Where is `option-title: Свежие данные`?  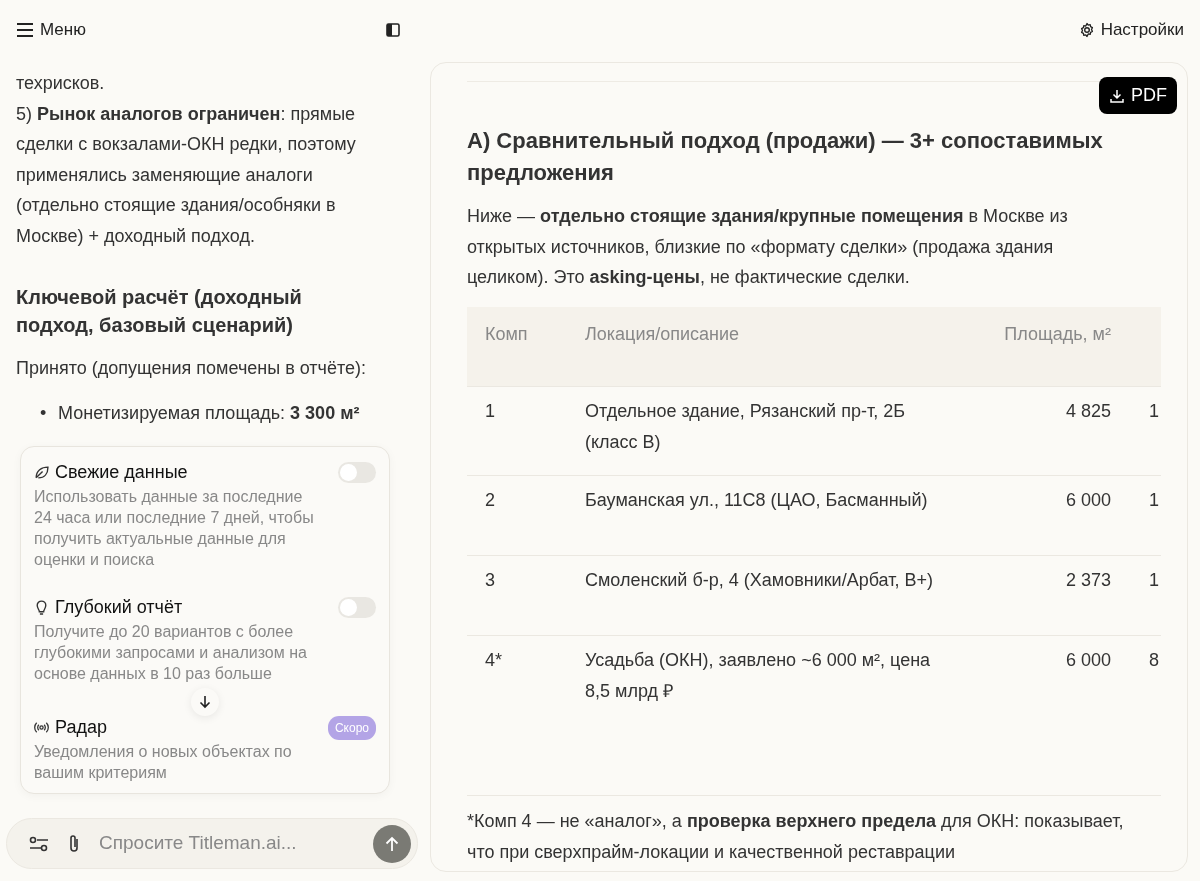
option-title: Свежие данные is located at coordinates (121, 472).